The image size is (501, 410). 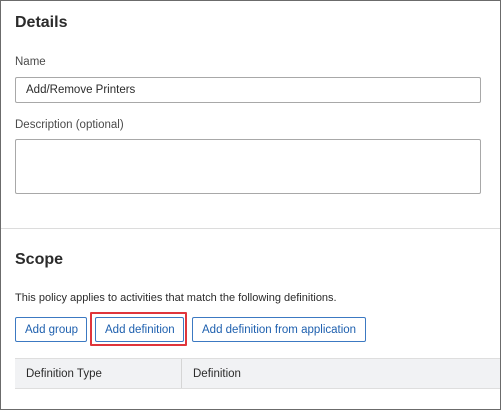 What do you see at coordinates (279, 329) in the screenshot?
I see `add-definition-from-application-button: Add definition from application` at bounding box center [279, 329].